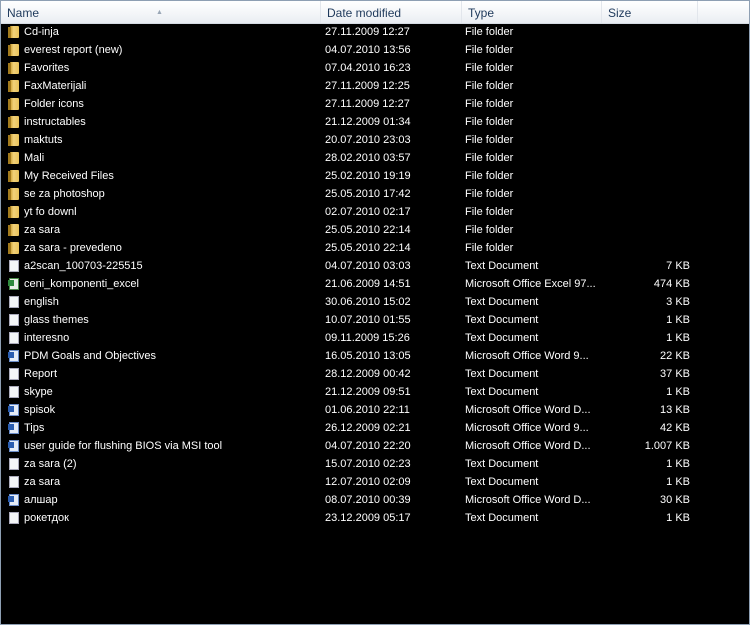  Describe the element at coordinates (73, 248) in the screenshot. I see `file-name: za sara - prevedeno` at that location.